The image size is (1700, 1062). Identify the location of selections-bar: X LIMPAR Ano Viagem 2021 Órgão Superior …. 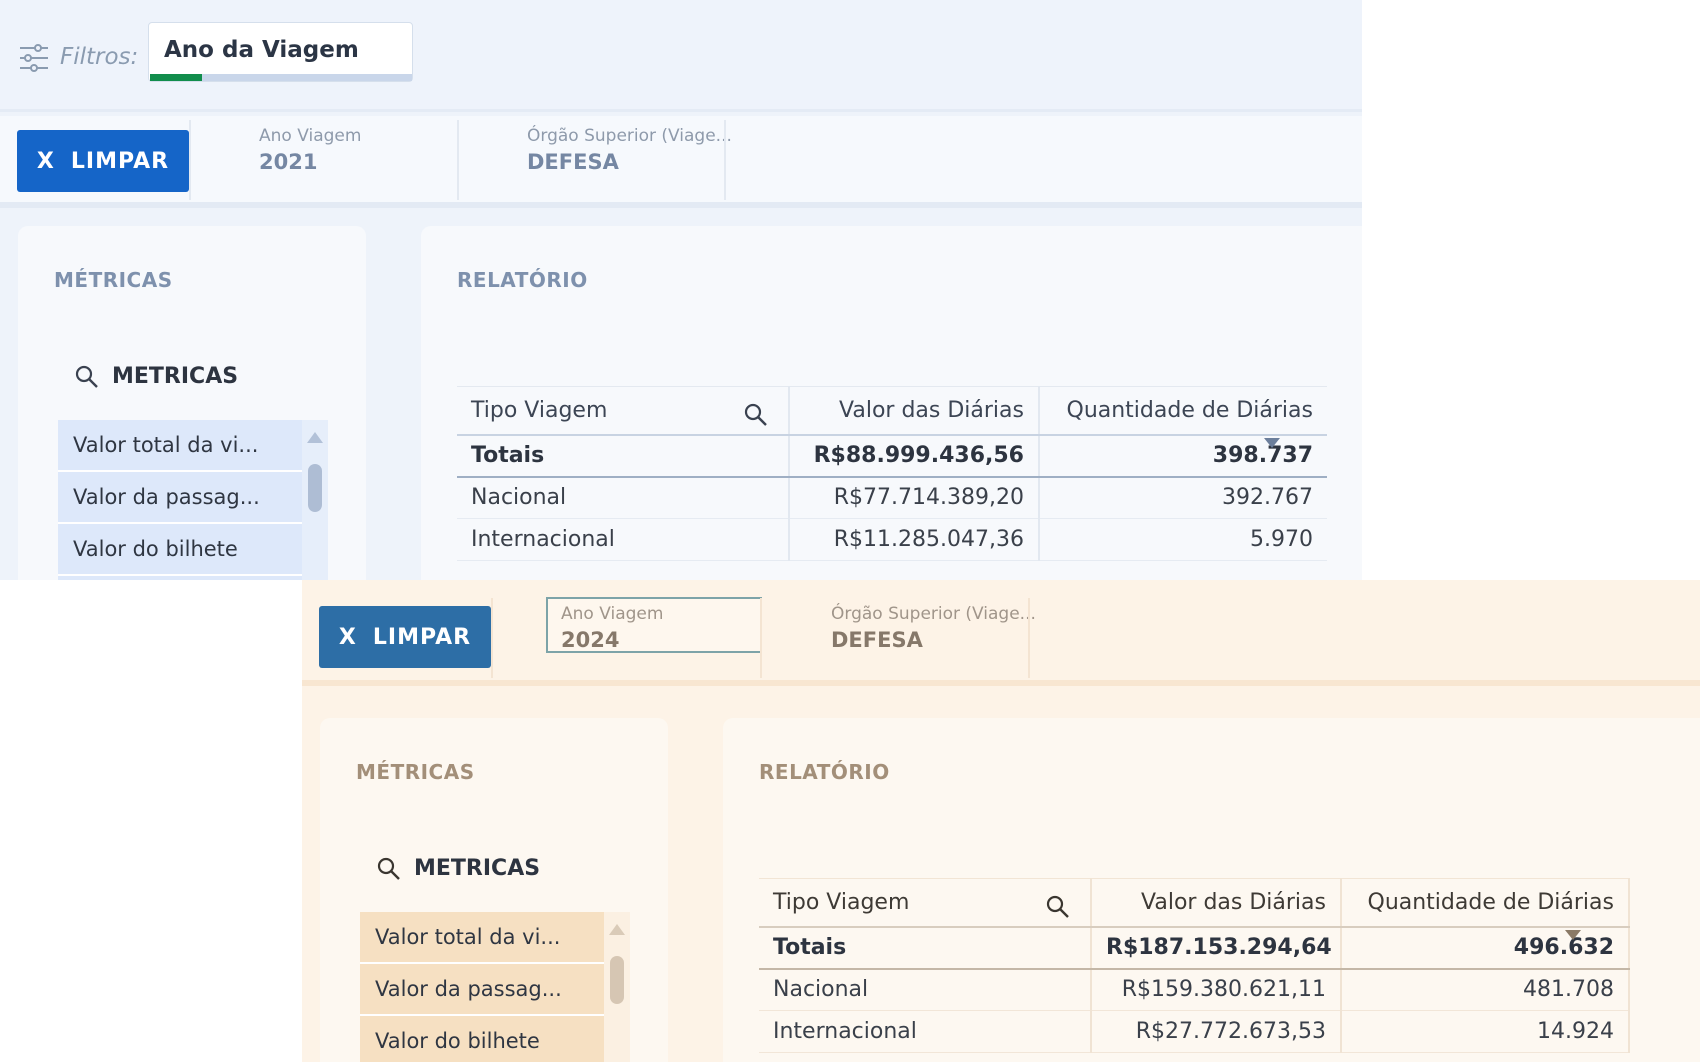
(681, 162).